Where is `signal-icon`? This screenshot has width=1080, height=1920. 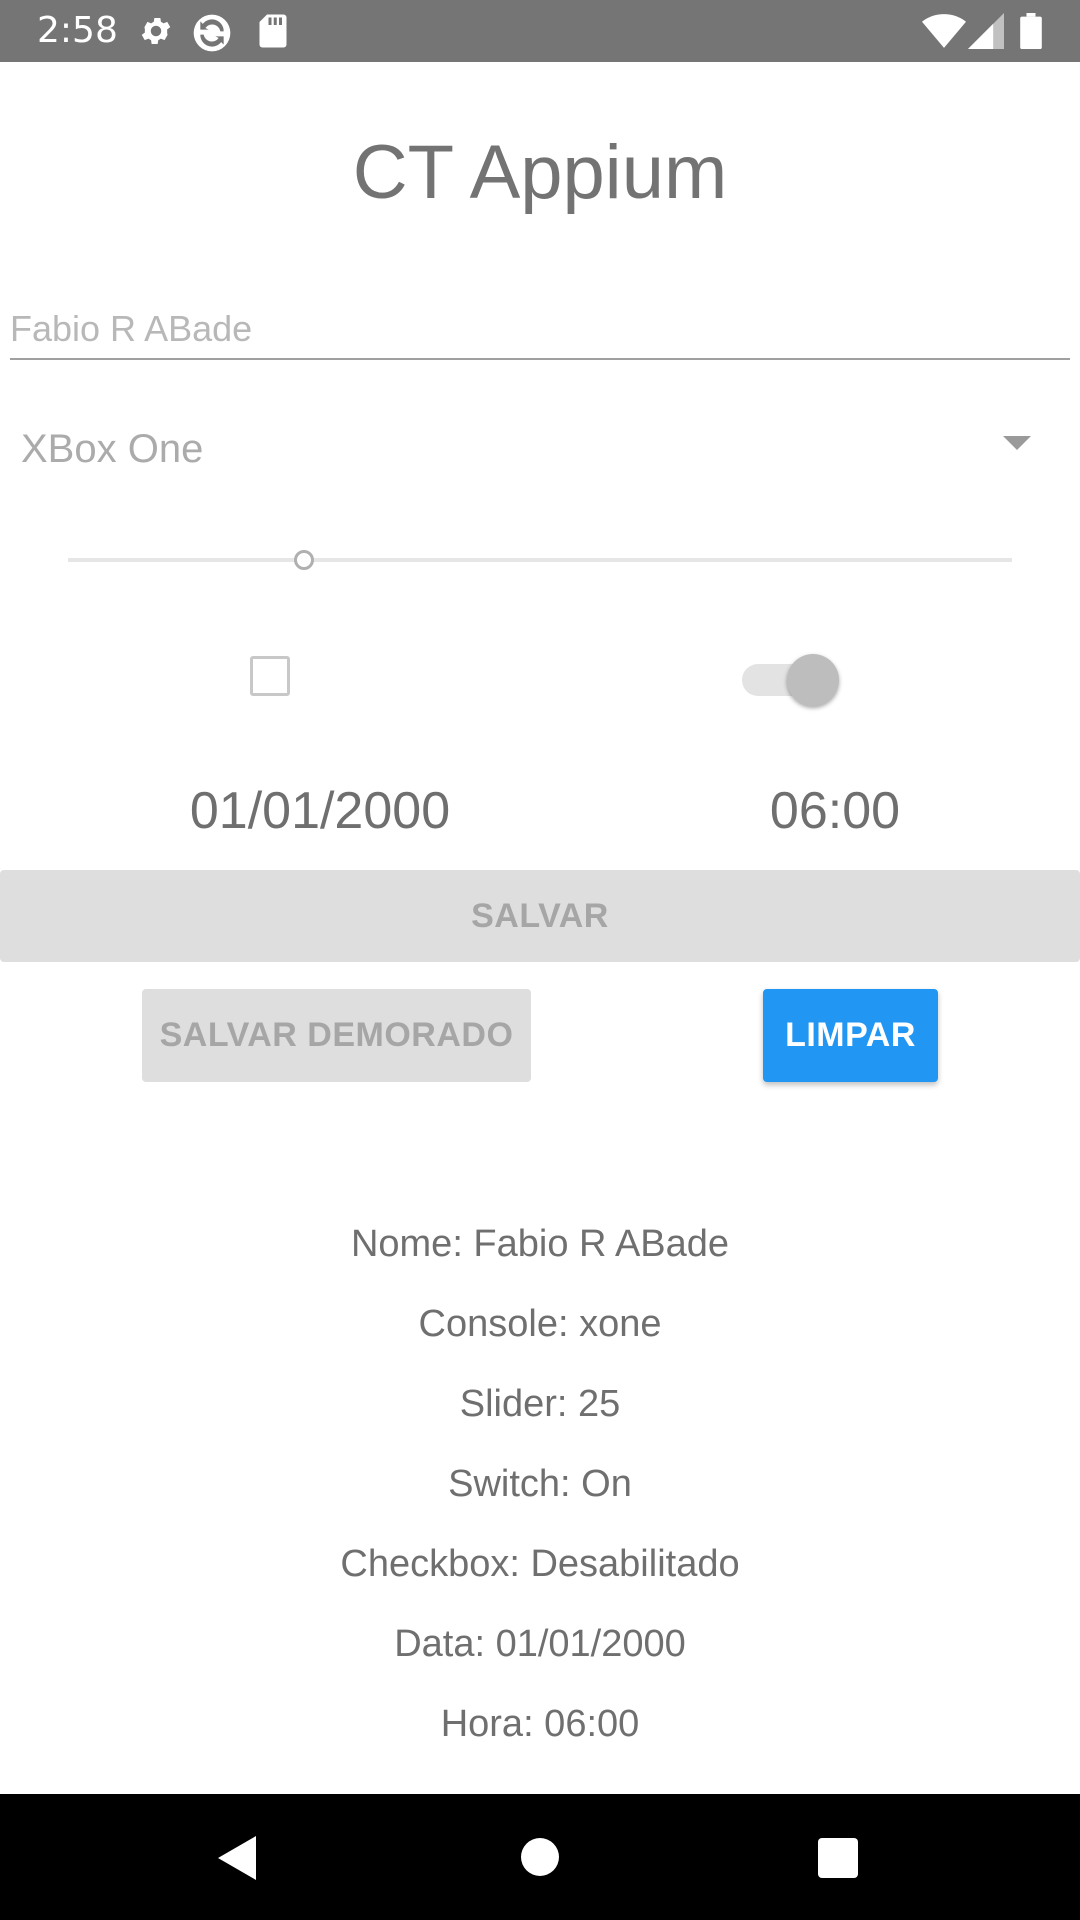
signal-icon is located at coordinates (986, 31).